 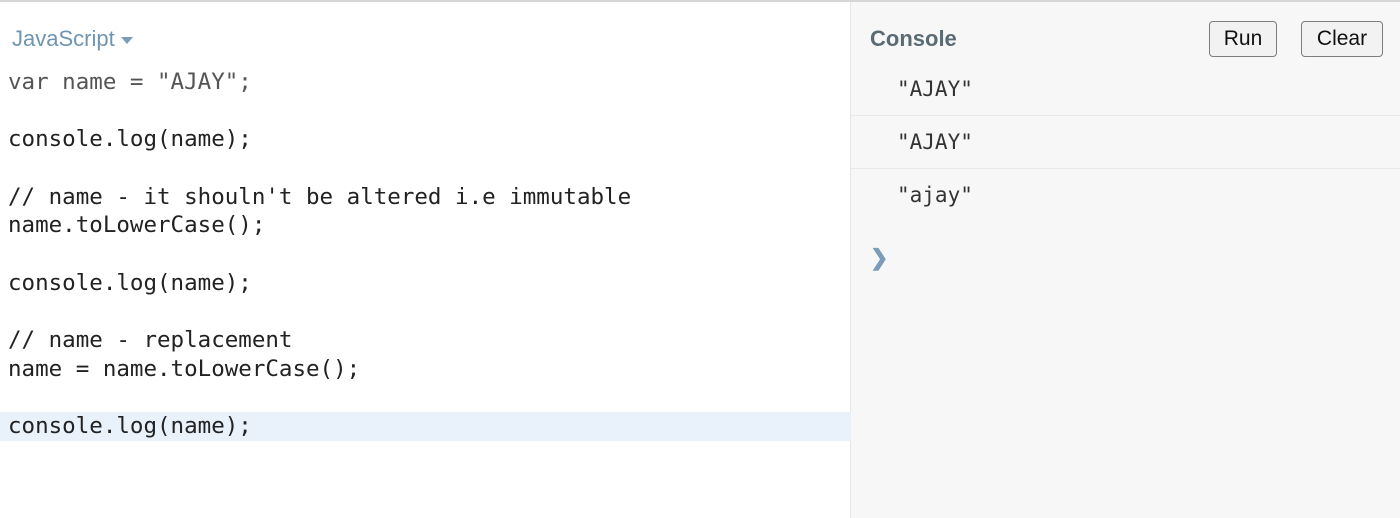 What do you see at coordinates (425, 82) in the screenshot?
I see `code-line-1: var name = "AJAY";` at bounding box center [425, 82].